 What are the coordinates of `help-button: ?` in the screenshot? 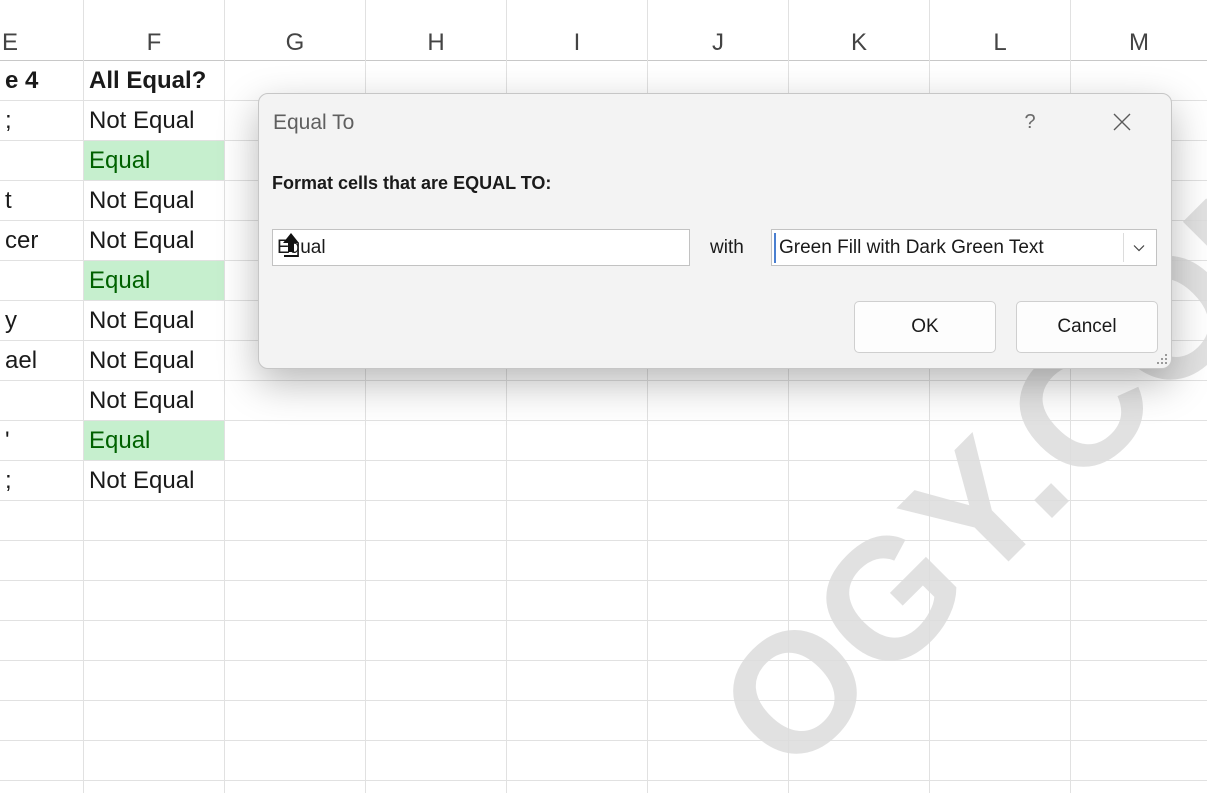 It's located at (1030, 122).